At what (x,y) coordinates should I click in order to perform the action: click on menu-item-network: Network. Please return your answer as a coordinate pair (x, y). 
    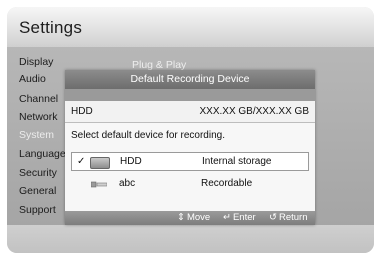
    Looking at the image, I should click on (38, 117).